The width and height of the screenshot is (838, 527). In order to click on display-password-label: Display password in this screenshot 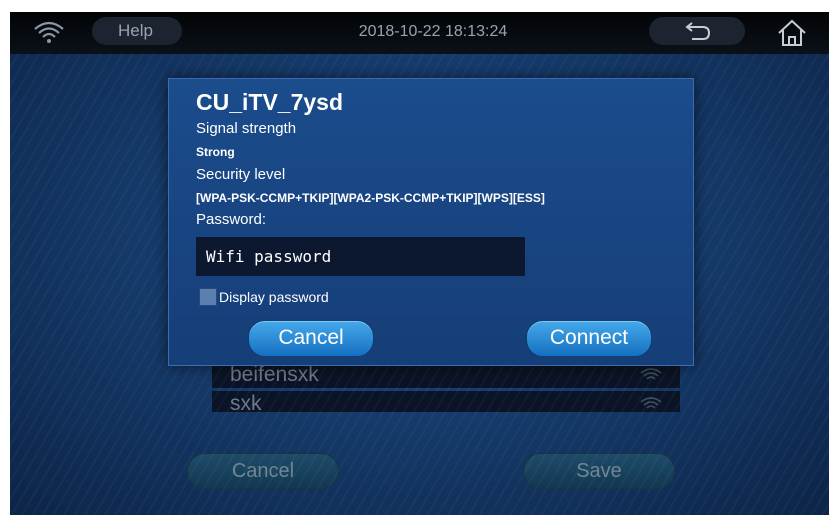, I will do `click(274, 297)`.